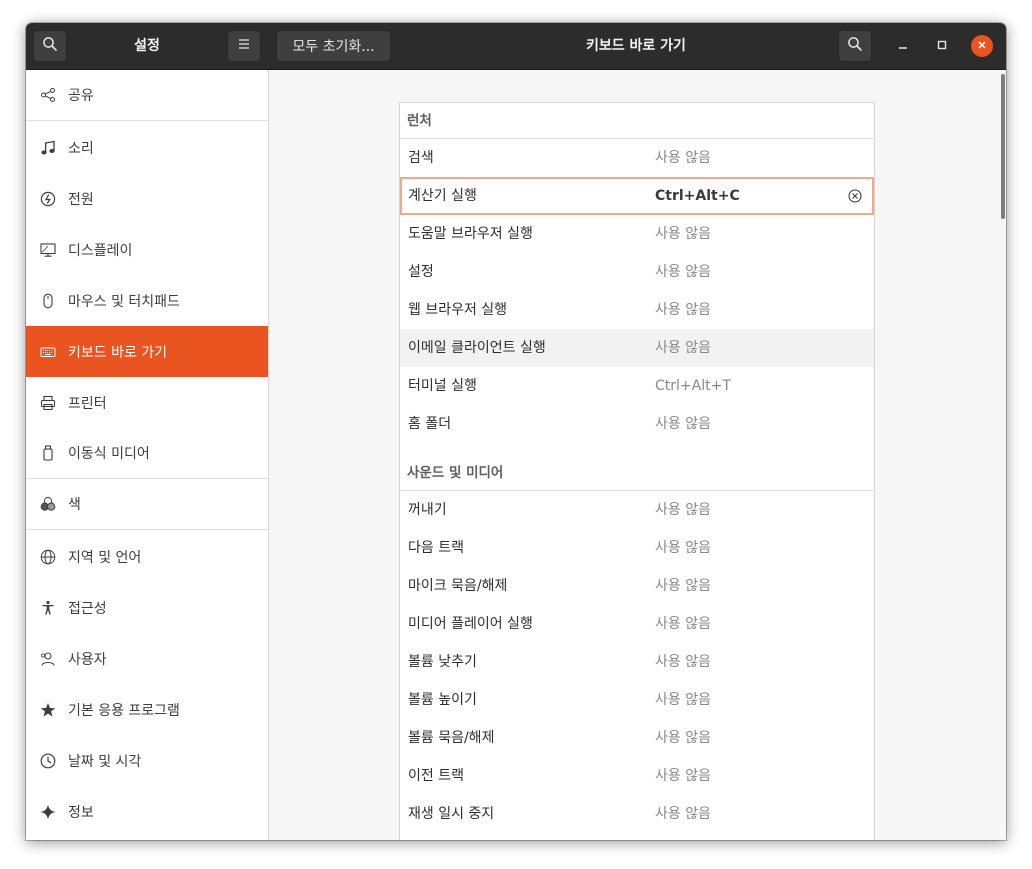  What do you see at coordinates (147, 198) in the screenshot?
I see `sidebar-item-power: 전원` at bounding box center [147, 198].